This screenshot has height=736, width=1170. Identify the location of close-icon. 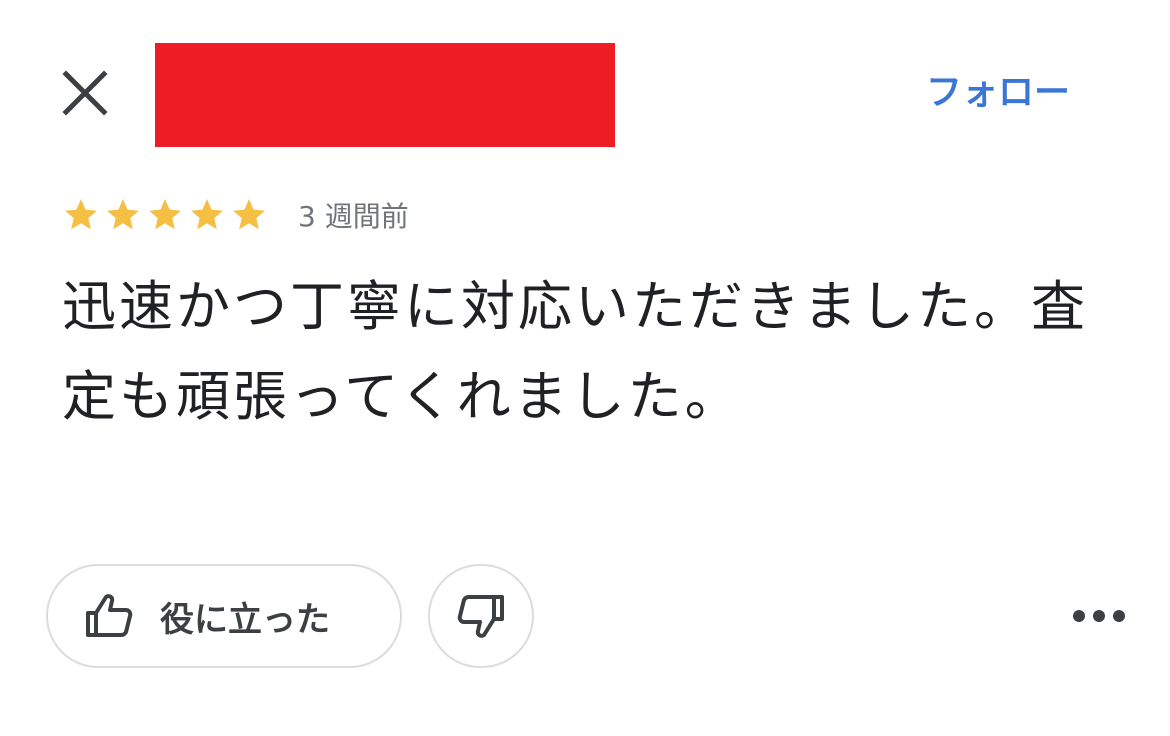
(85, 93).